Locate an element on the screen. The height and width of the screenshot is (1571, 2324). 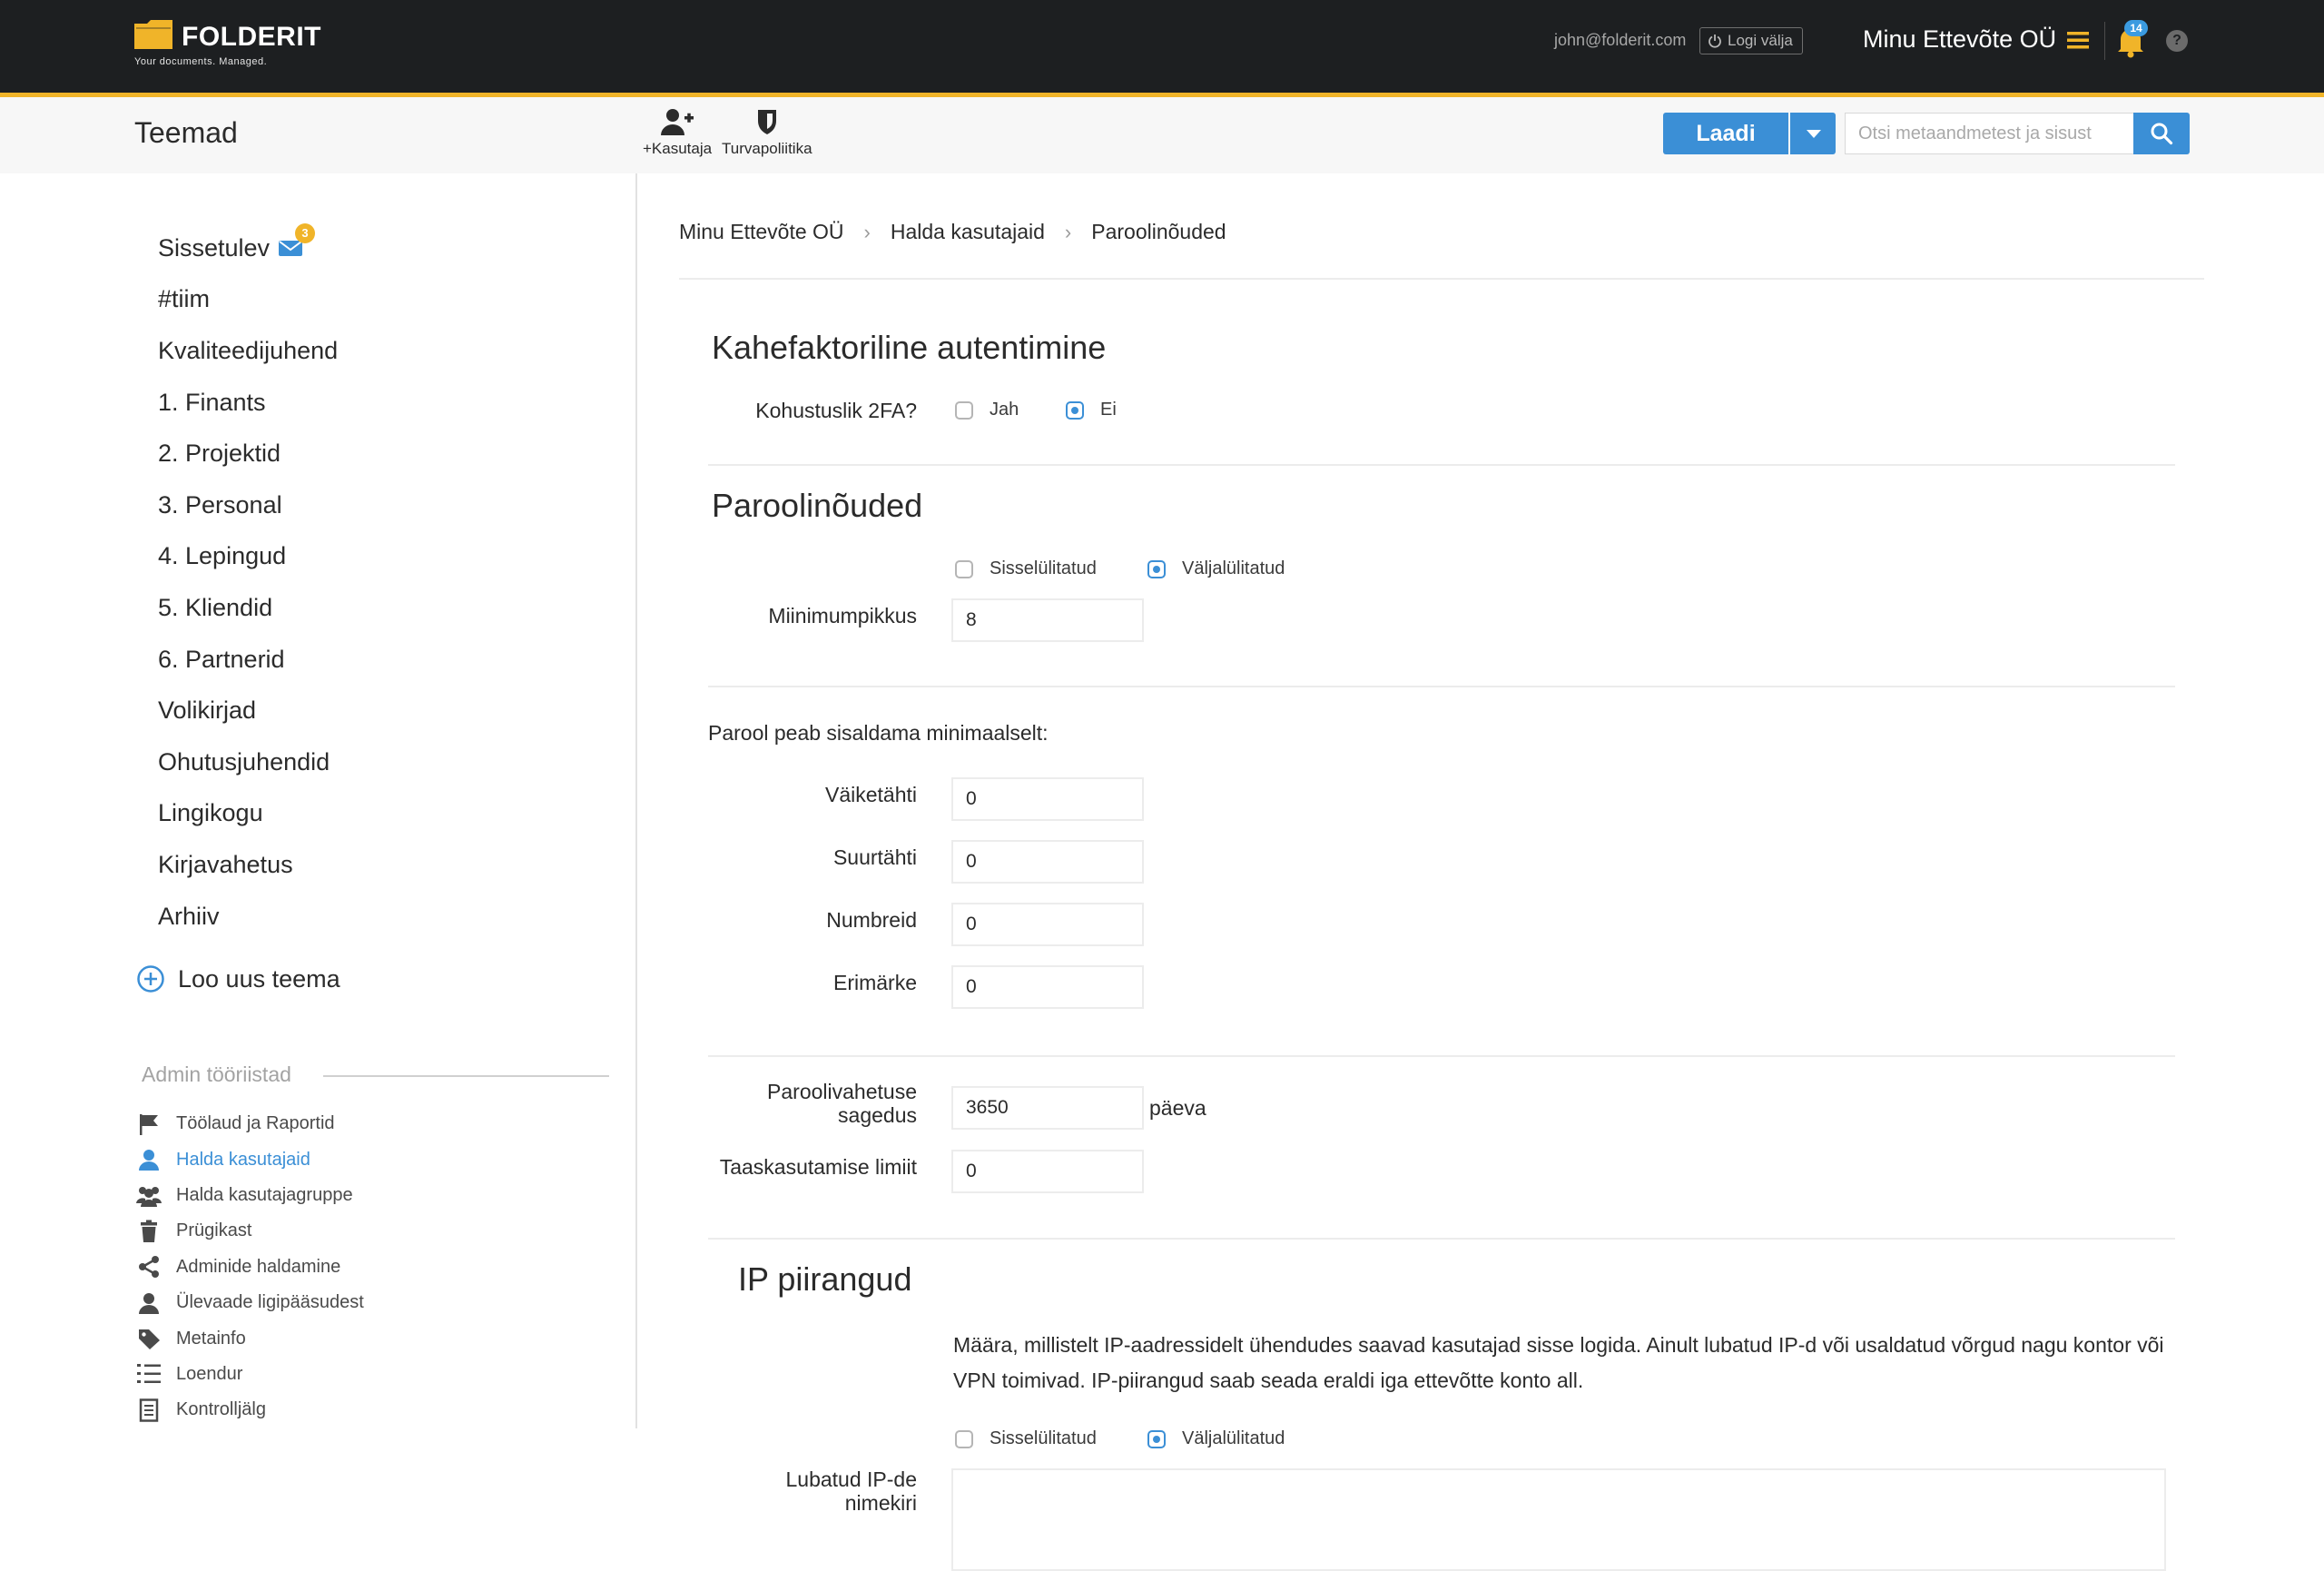
theme-item: Kvaliteedijuhend is located at coordinates (248, 351).